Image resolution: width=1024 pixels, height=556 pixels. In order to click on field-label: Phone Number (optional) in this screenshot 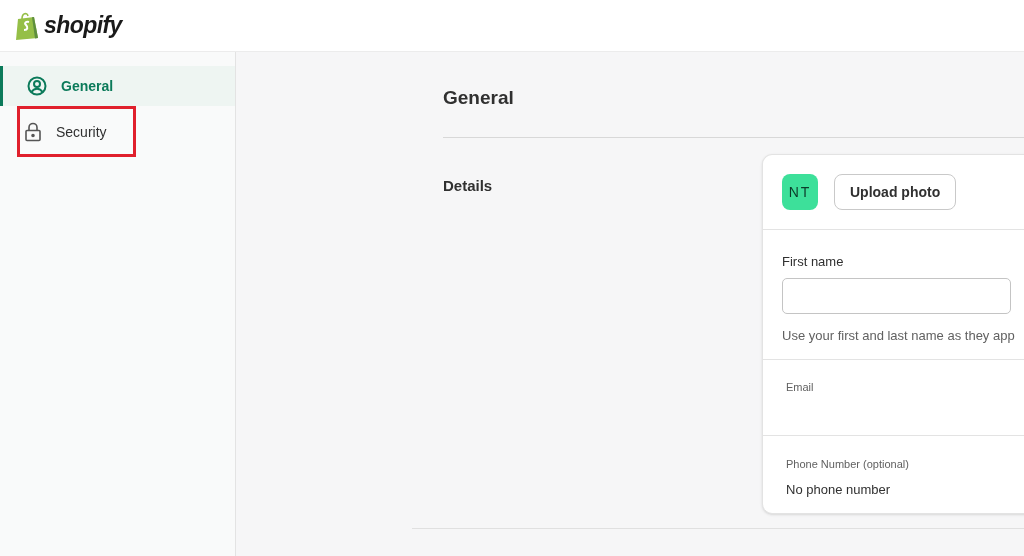, I will do `click(848, 464)`.